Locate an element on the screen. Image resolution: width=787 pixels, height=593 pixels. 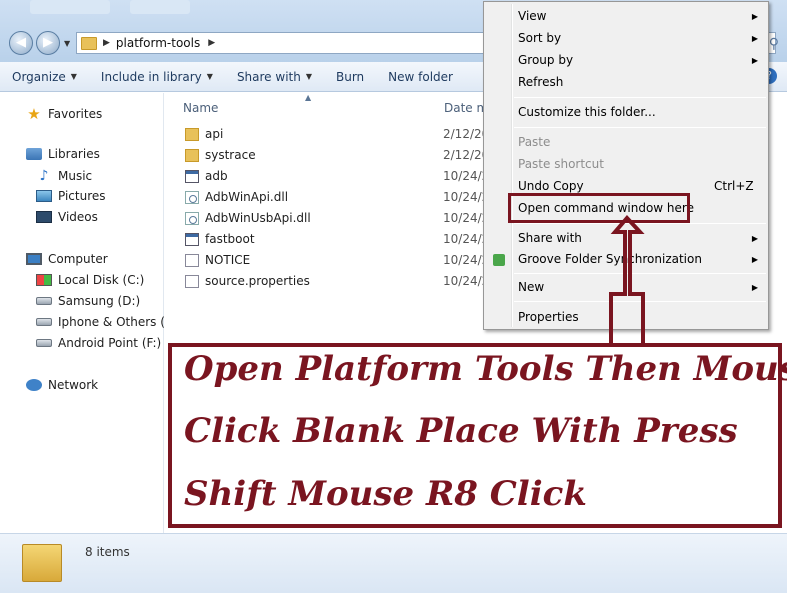
note-line-2: Click Blank Place With Press is located at coordinates (461, 431).